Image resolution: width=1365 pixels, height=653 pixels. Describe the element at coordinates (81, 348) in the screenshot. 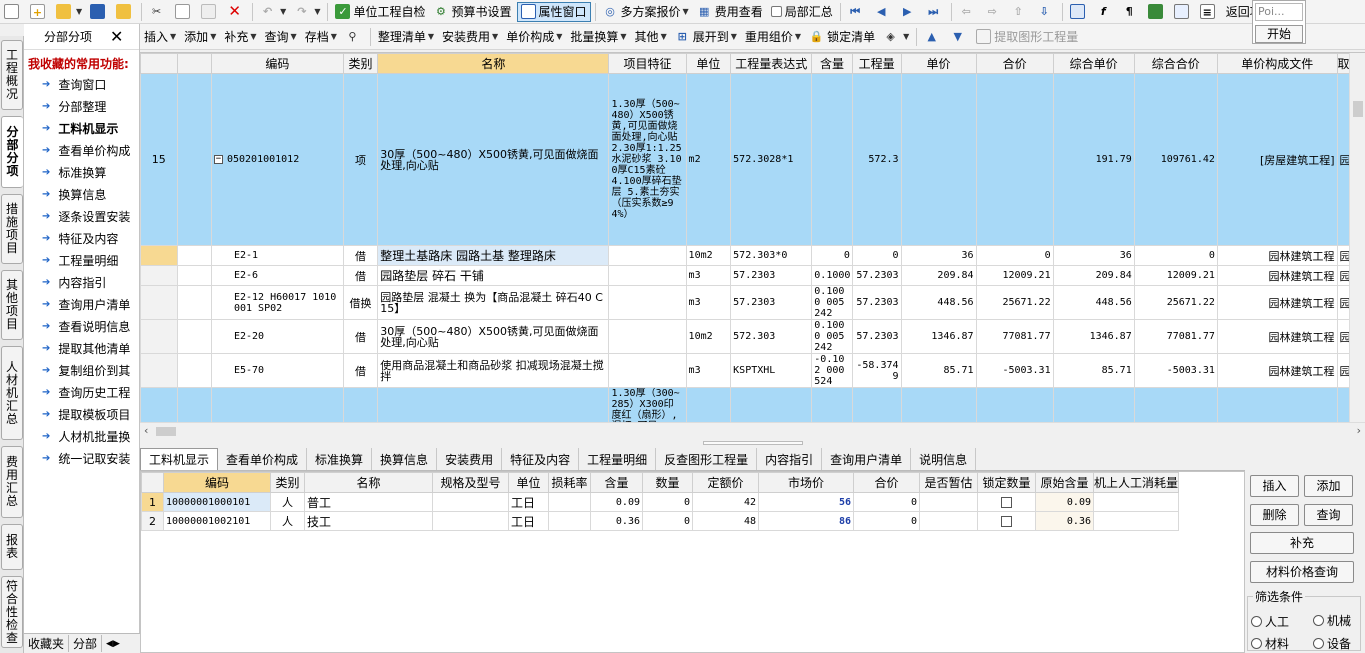

I see `list-item: ➔ 提取其他清单` at that location.